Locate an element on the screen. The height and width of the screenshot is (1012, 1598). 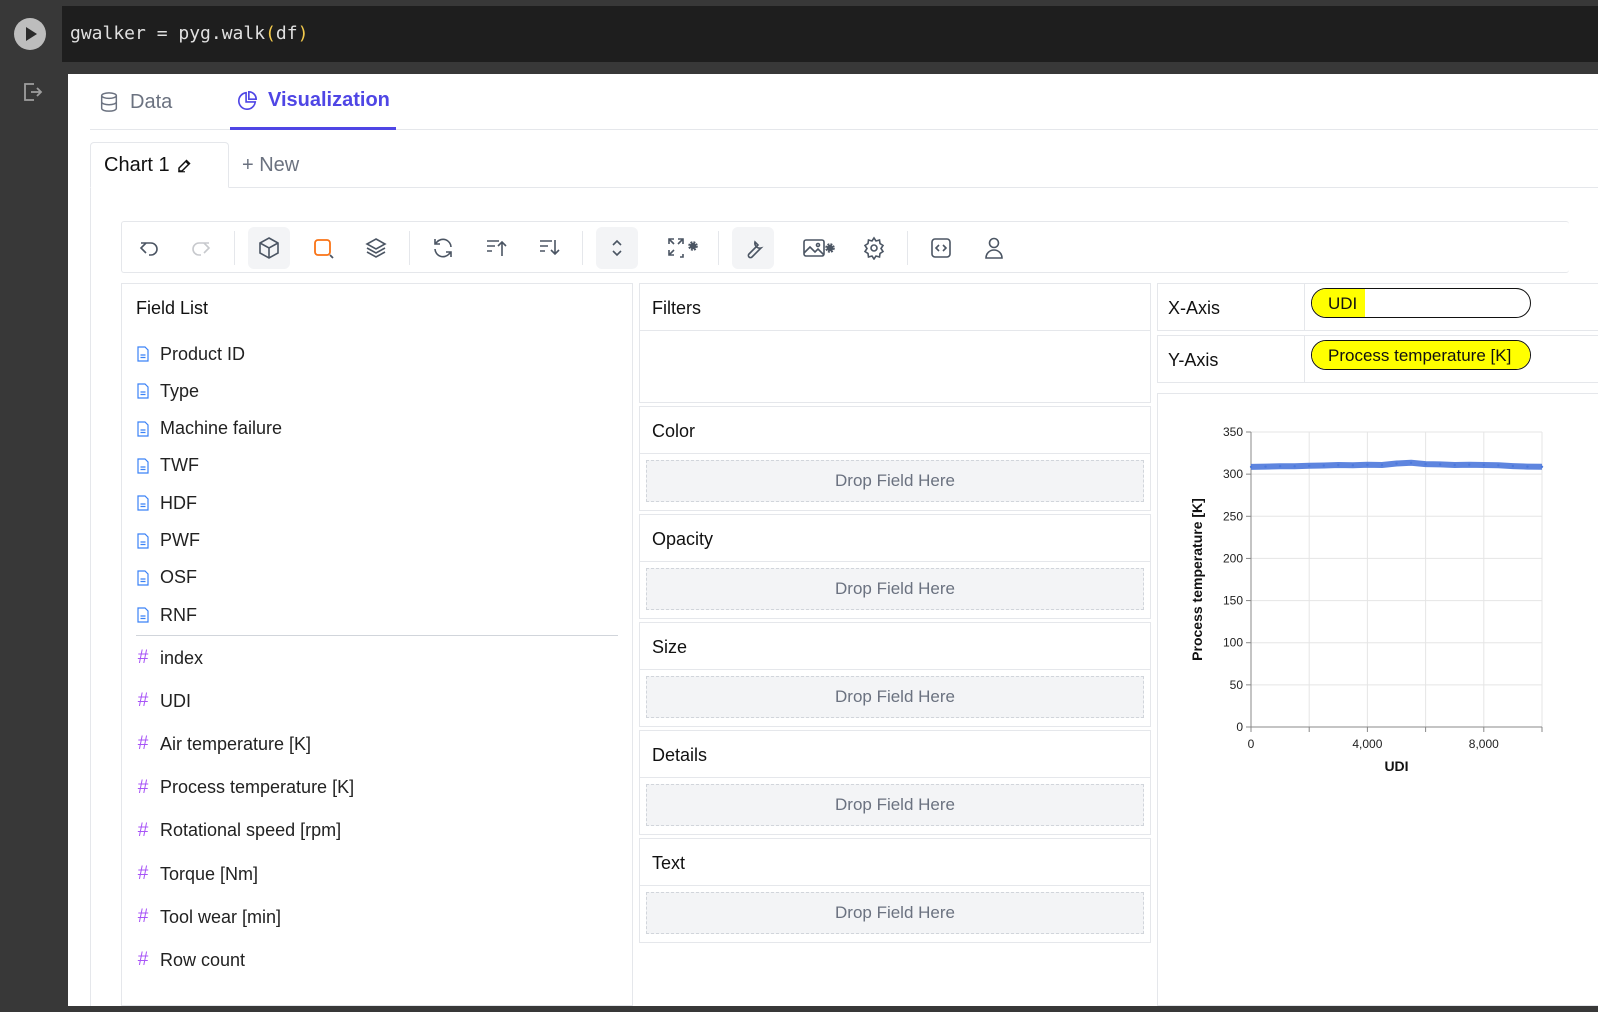
dimension-field: Type is located at coordinates (167, 391).